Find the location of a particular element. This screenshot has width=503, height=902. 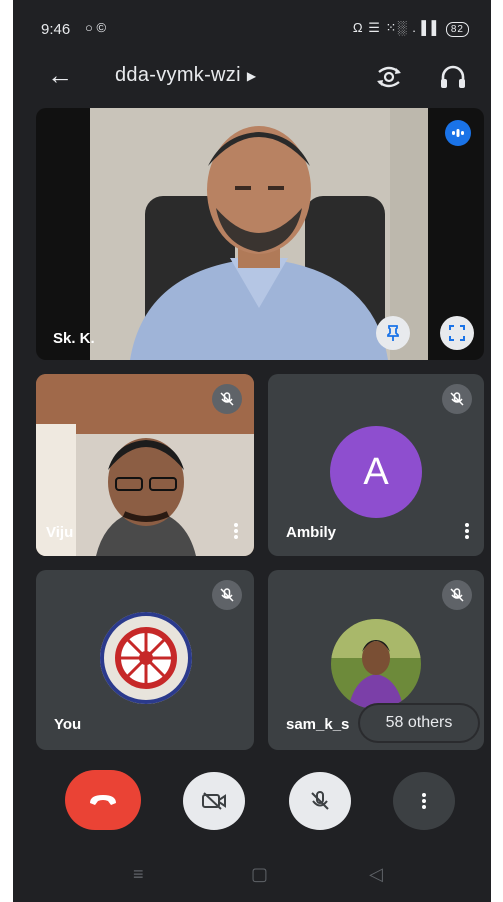

home-icon: ▢ is located at coordinates (259, 874).